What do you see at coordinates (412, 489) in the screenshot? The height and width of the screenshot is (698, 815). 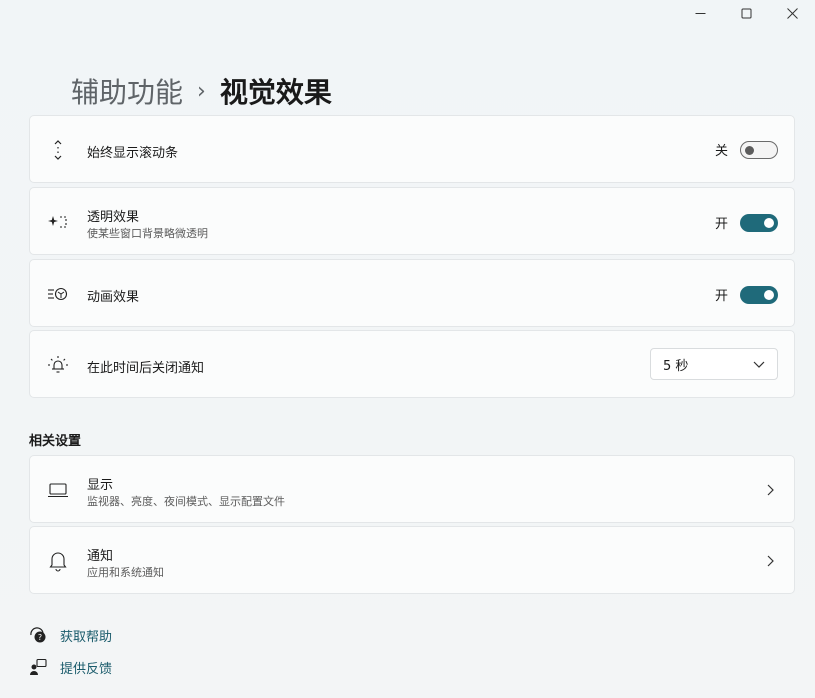 I see `related-item-display: 显示 监视器、亮度、夜间模式、显示配置文件` at bounding box center [412, 489].